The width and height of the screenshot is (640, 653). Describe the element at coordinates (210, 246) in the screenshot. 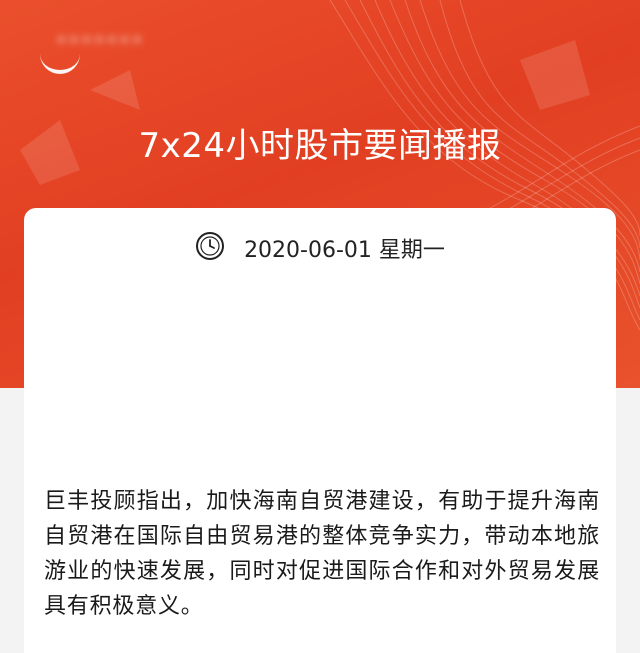

I see `clock-icon` at that location.